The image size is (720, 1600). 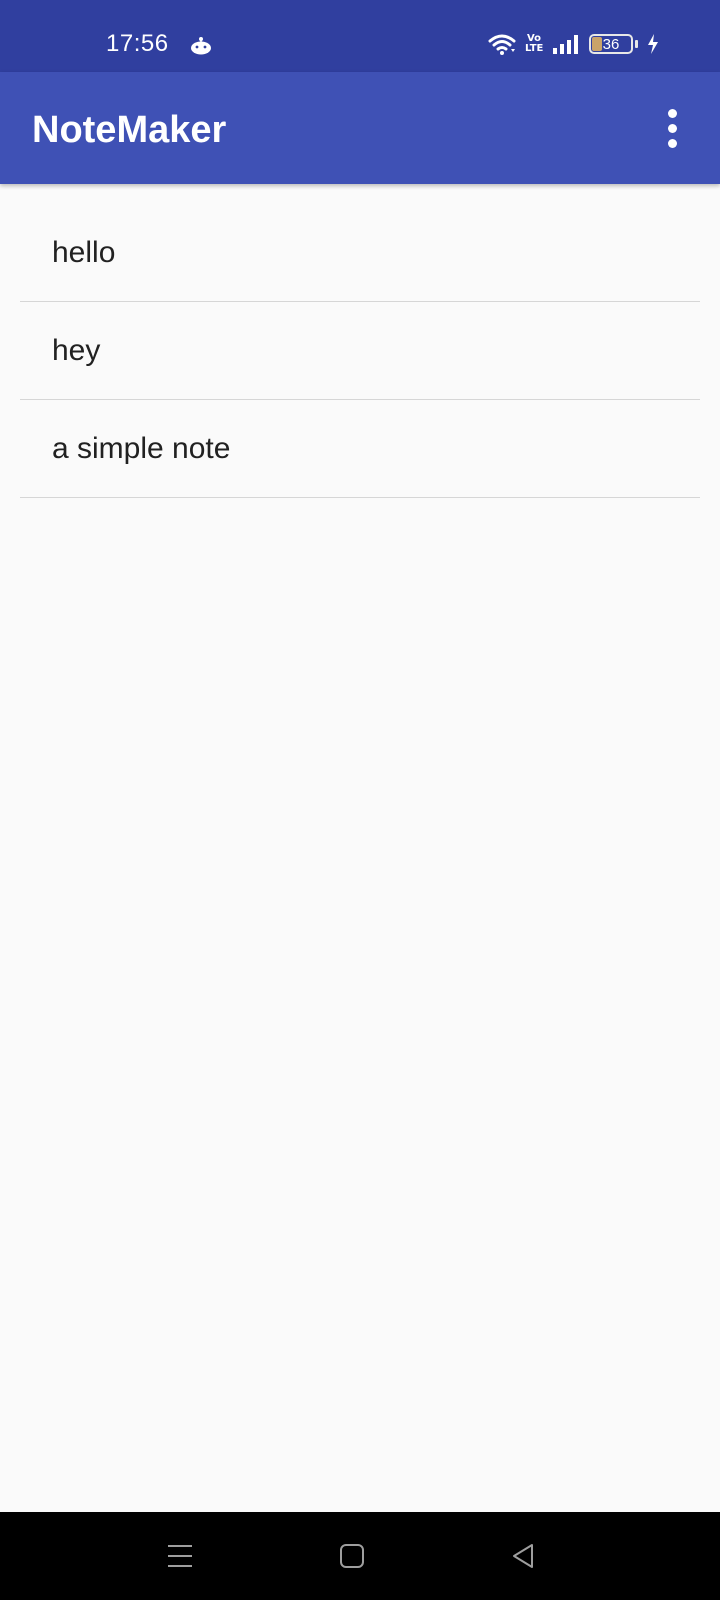 I want to click on more-vert-icon, so click(x=672, y=113).